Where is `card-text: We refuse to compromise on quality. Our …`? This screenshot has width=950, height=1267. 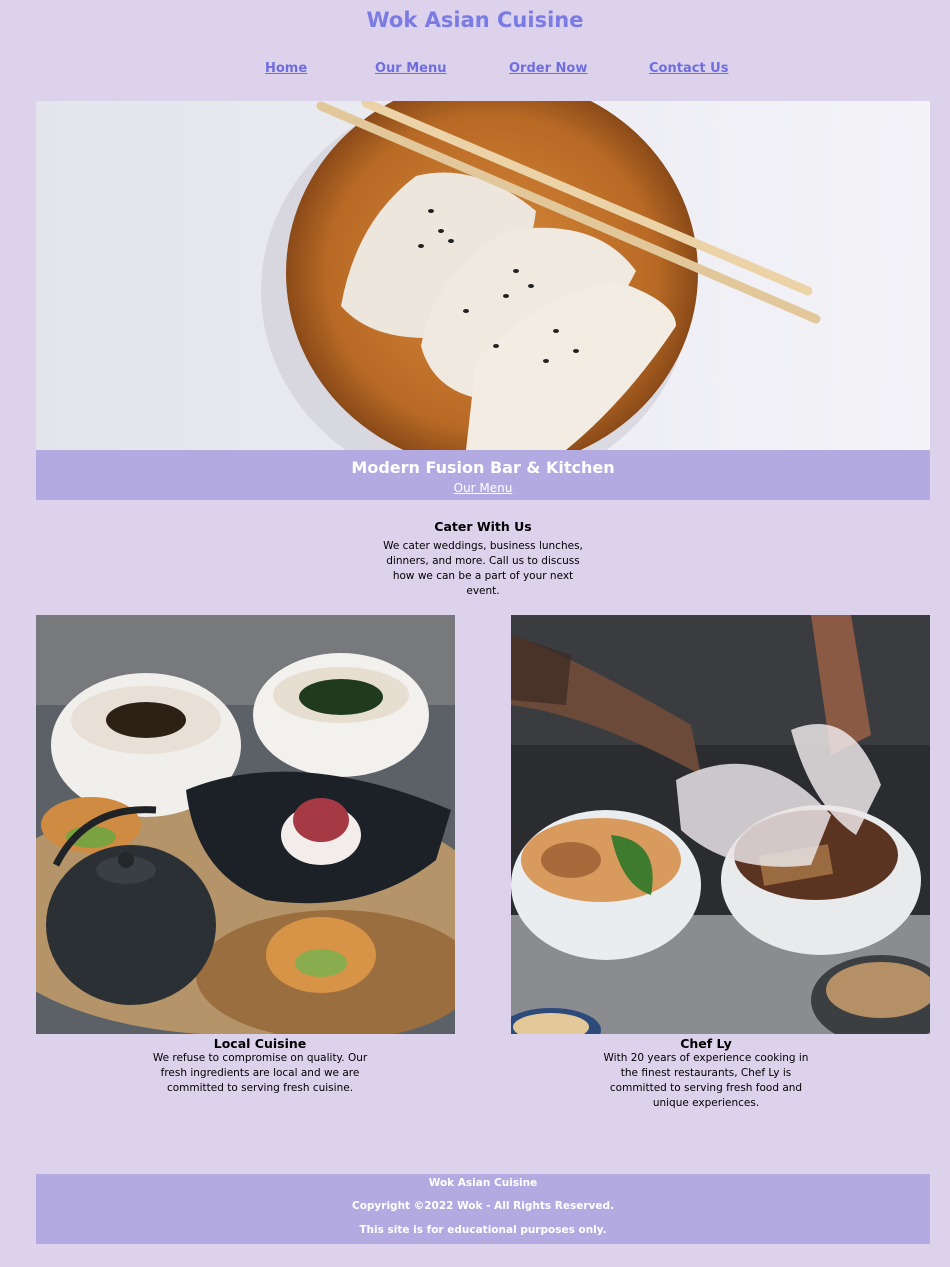 card-text: We refuse to compromise on quality. Our … is located at coordinates (260, 1073).